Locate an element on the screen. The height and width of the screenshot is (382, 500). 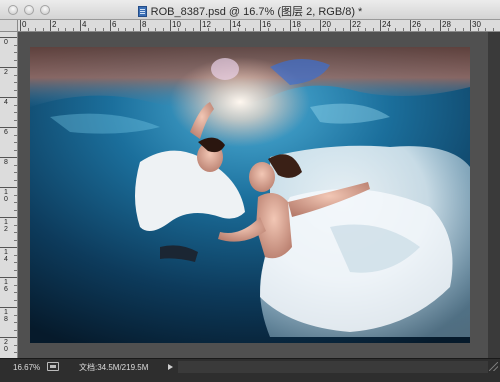
vertical-scrollbar is located at coordinates (494, 195).